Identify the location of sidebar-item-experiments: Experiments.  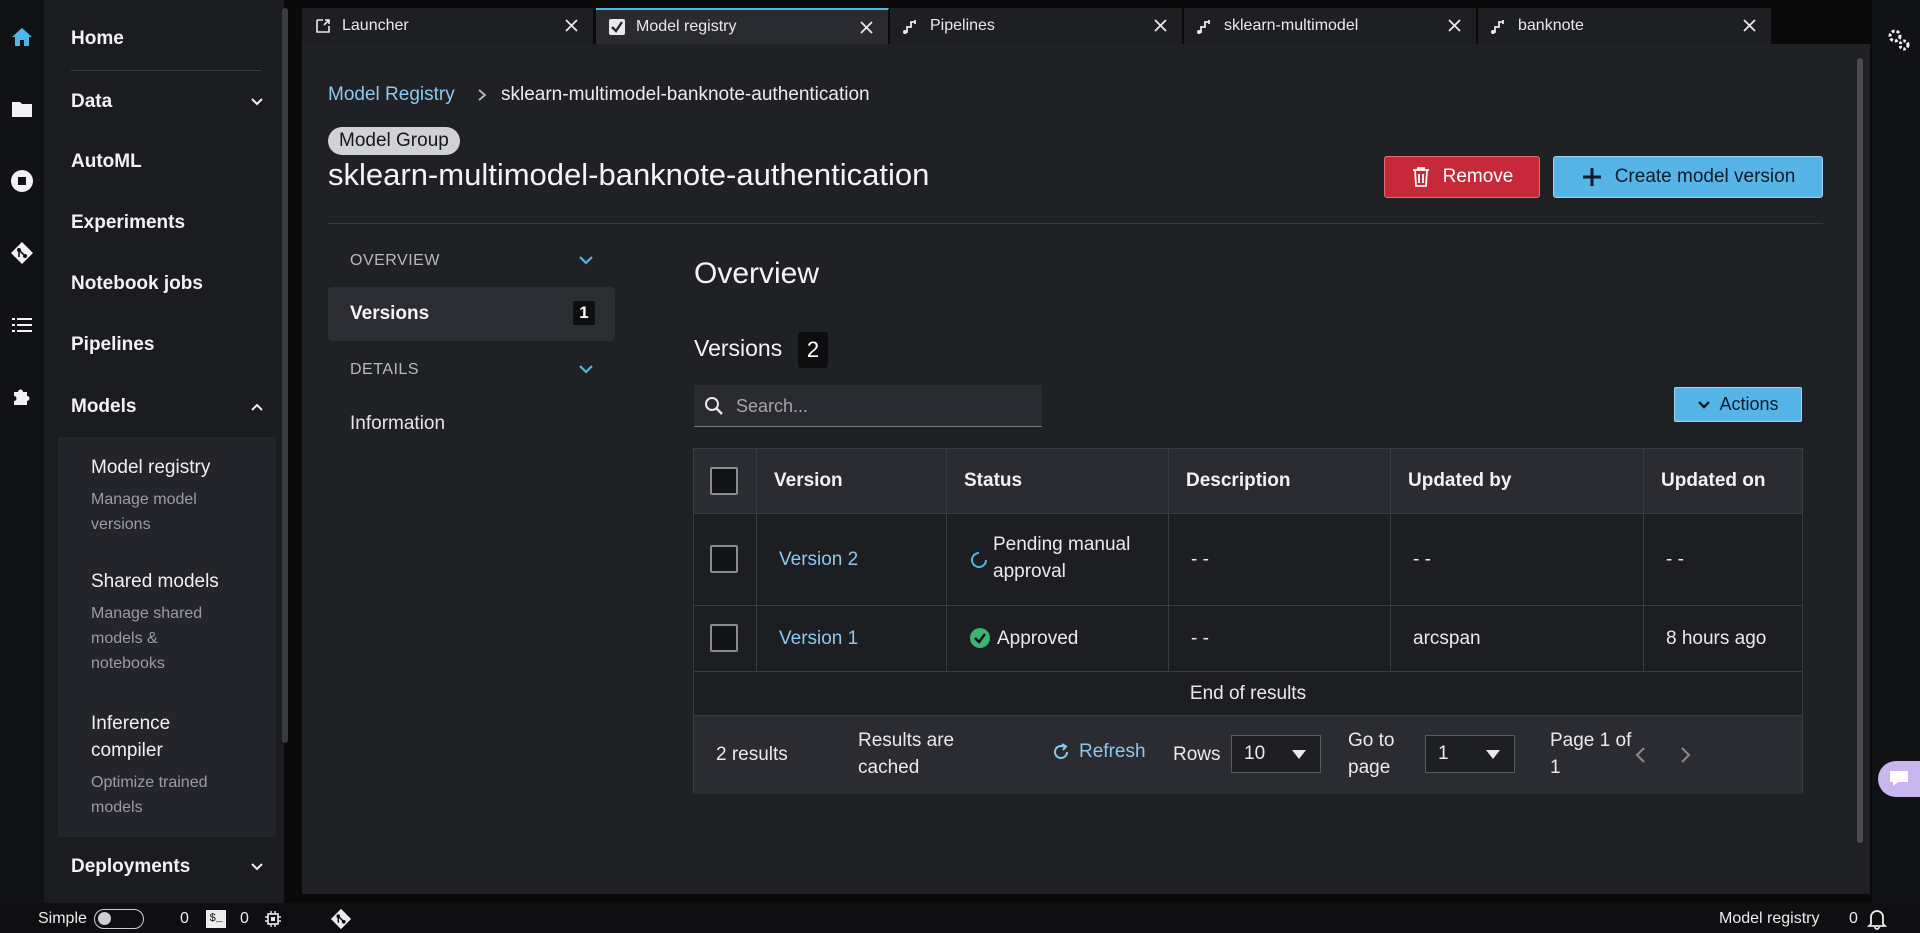
(167, 223).